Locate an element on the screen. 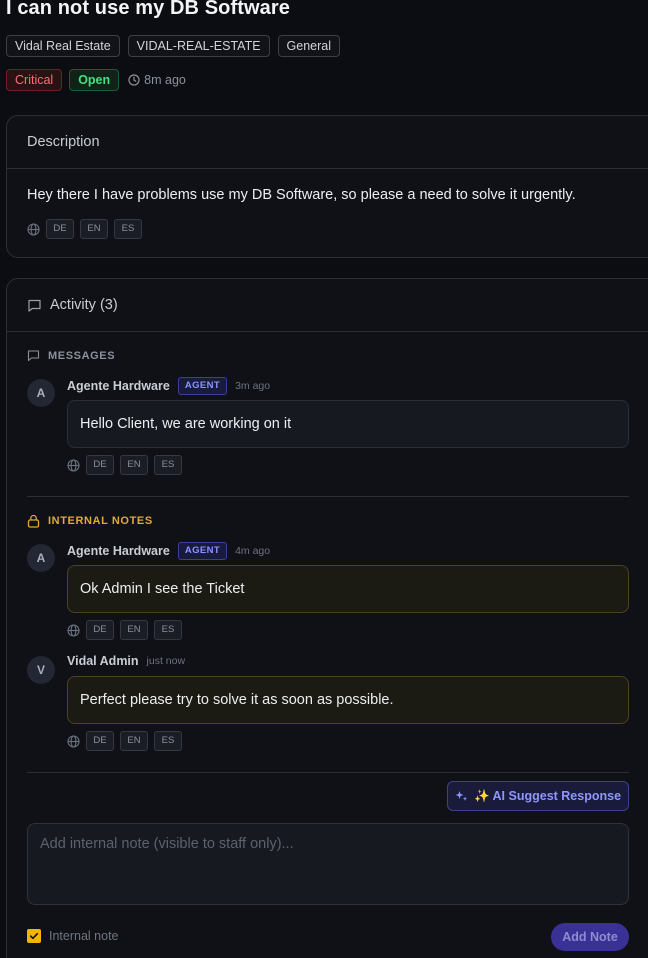 The height and width of the screenshot is (958, 648). note-time: just now is located at coordinates (166, 661).